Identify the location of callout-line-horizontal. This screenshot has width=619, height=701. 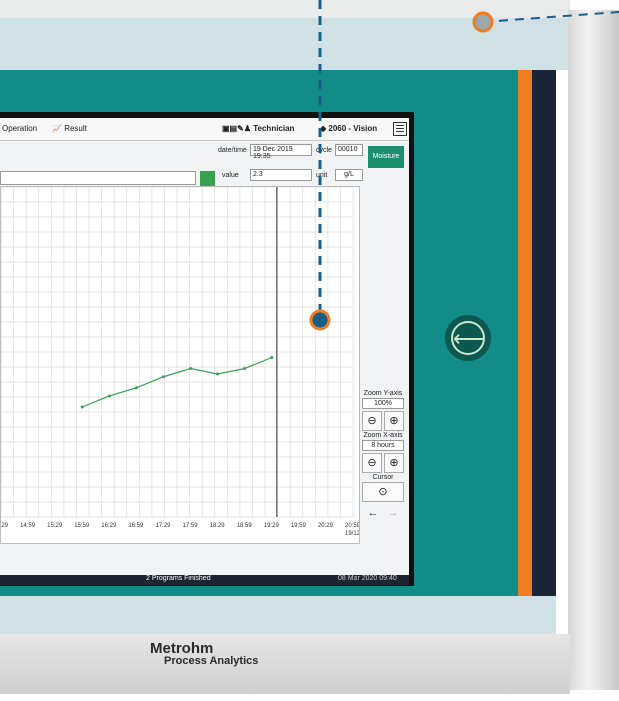
(550, 17).